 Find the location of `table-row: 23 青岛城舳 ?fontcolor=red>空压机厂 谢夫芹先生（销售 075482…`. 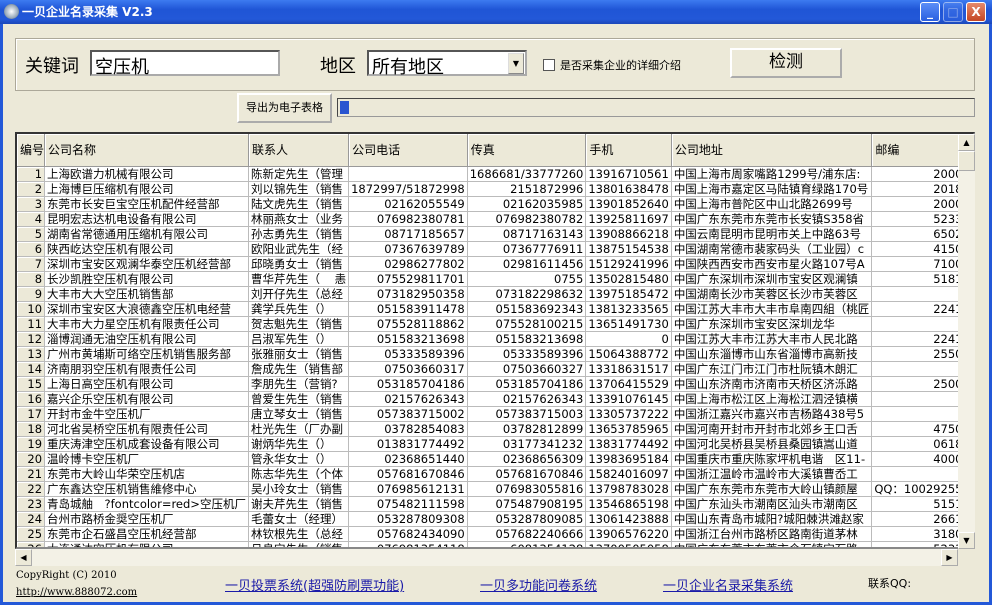

table-row: 23 青岛城舳 ?fontcolor=red>空压机厂 谢夫芹先生（销售 075482… is located at coordinates (495, 504).